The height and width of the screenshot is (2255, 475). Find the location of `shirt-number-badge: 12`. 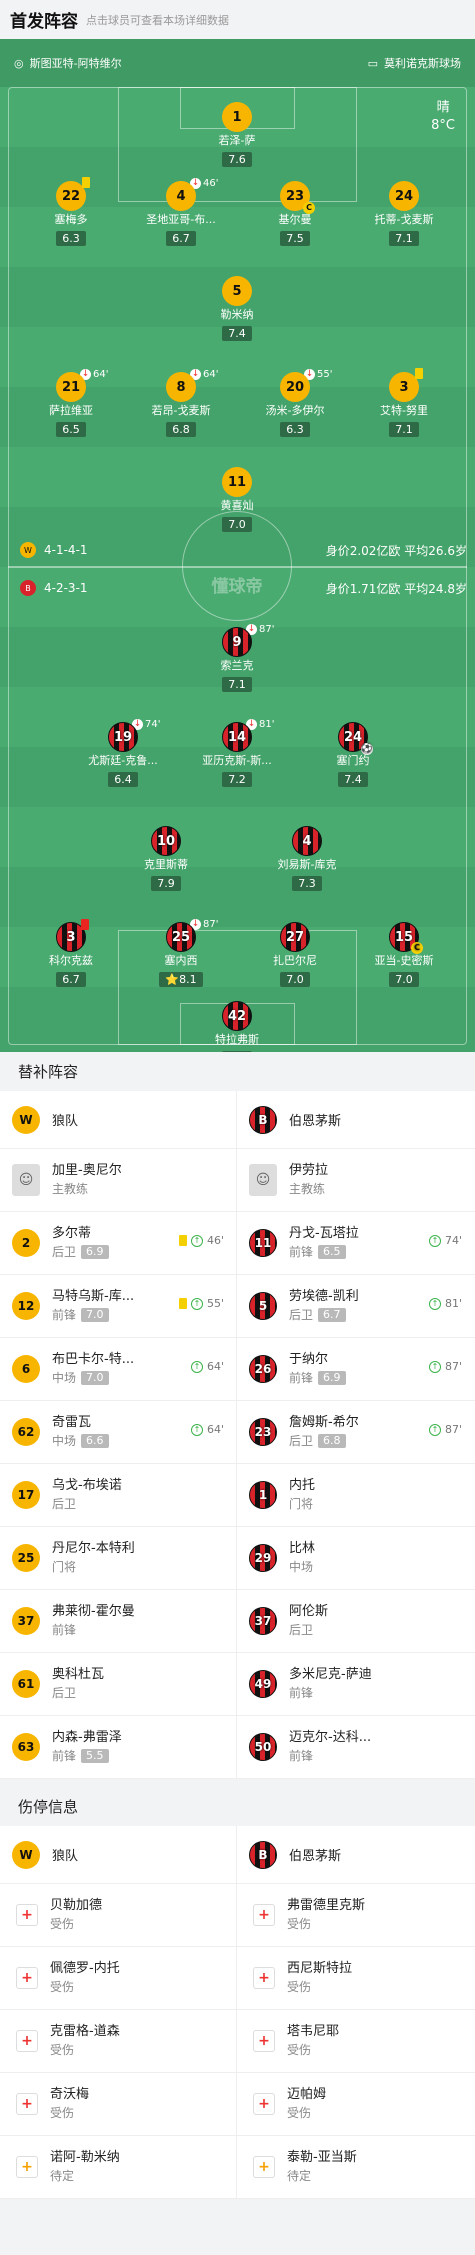

shirt-number-badge: 12 is located at coordinates (26, 1306).